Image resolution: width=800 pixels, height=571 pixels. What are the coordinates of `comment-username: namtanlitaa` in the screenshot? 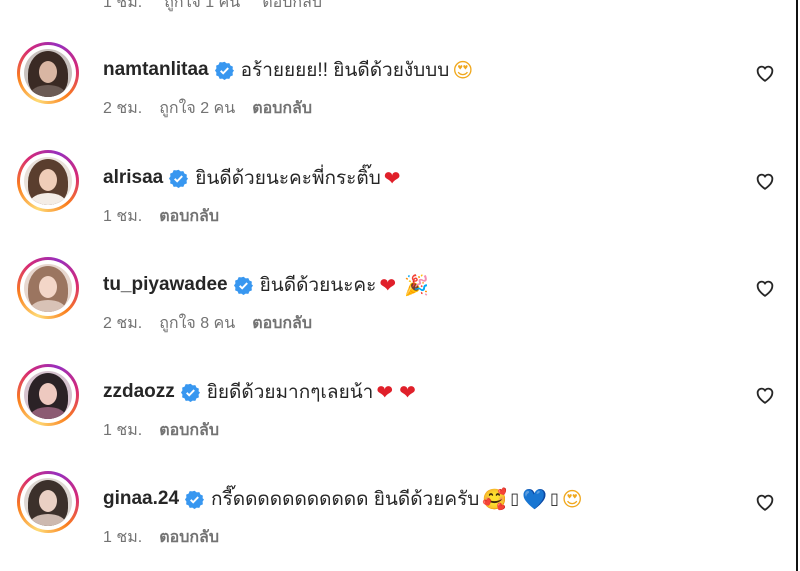 It's located at (156, 70).